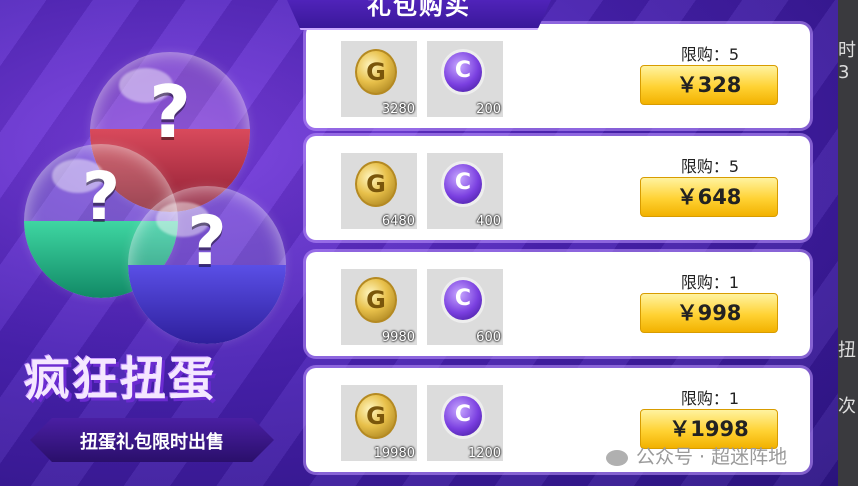 The height and width of the screenshot is (486, 858). What do you see at coordinates (617, 457) in the screenshot?
I see `wechat-icon` at bounding box center [617, 457].